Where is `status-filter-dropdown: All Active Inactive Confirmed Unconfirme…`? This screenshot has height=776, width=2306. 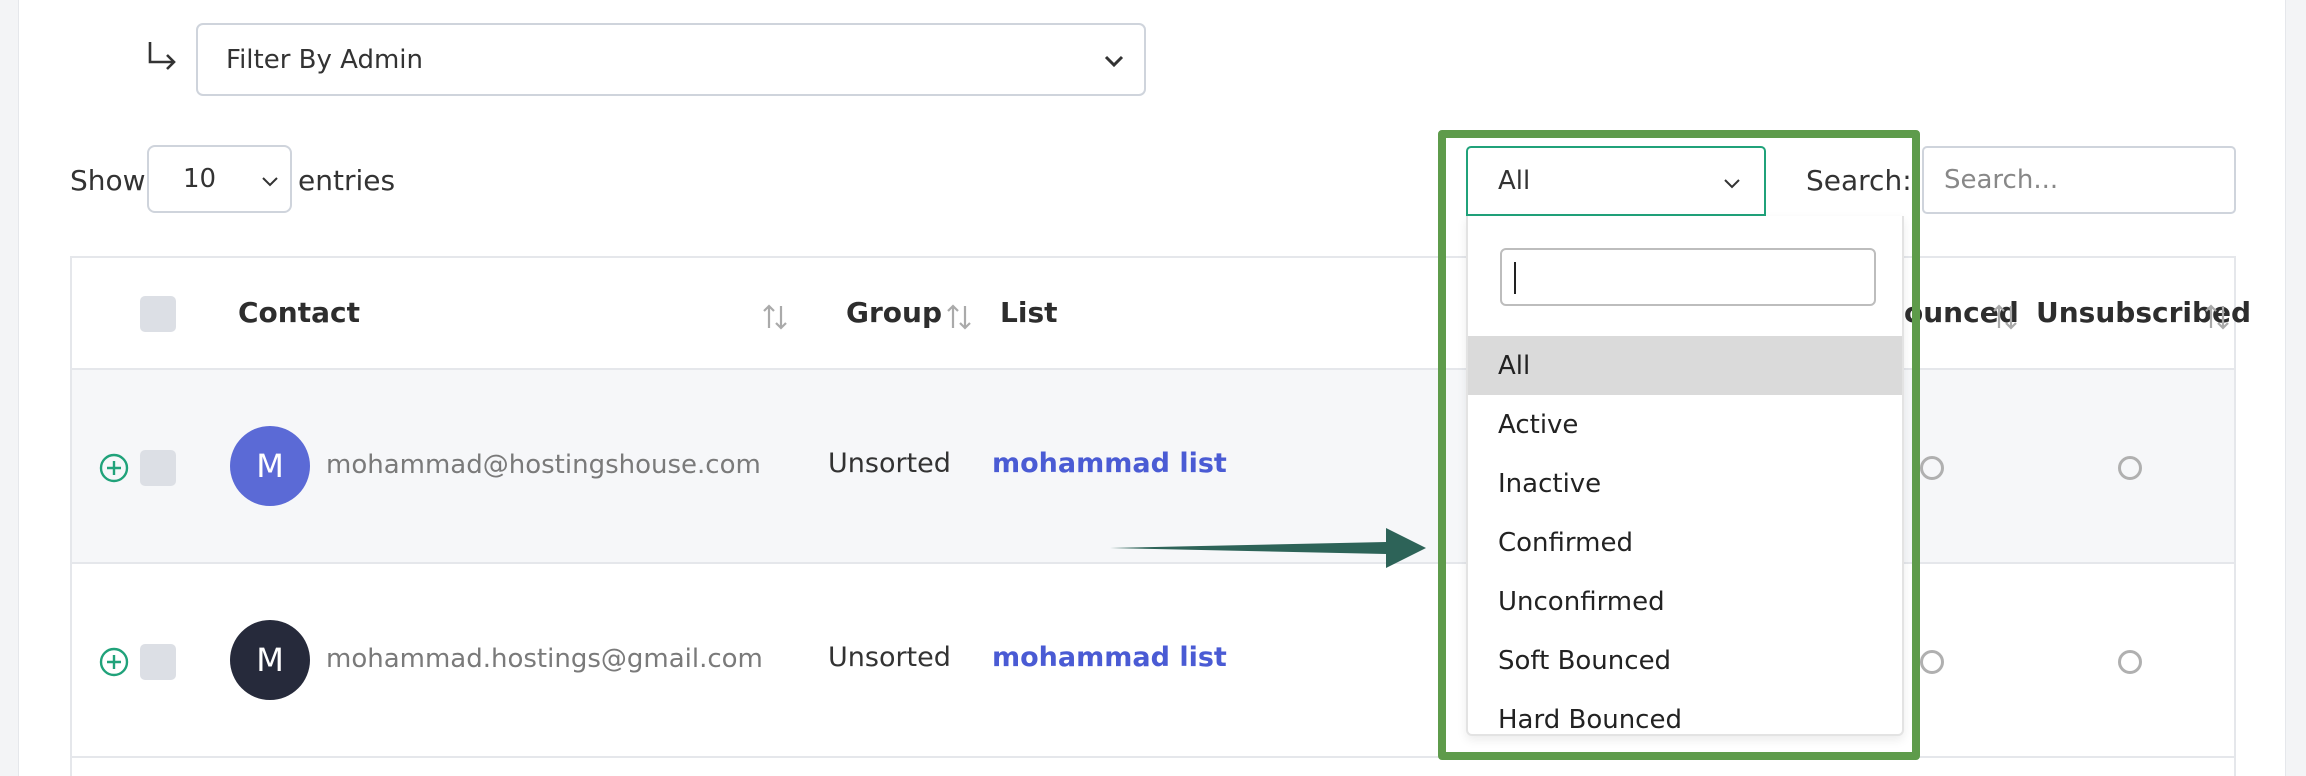 status-filter-dropdown: All Active Inactive Confirmed Unconfirme… is located at coordinates (1685, 476).